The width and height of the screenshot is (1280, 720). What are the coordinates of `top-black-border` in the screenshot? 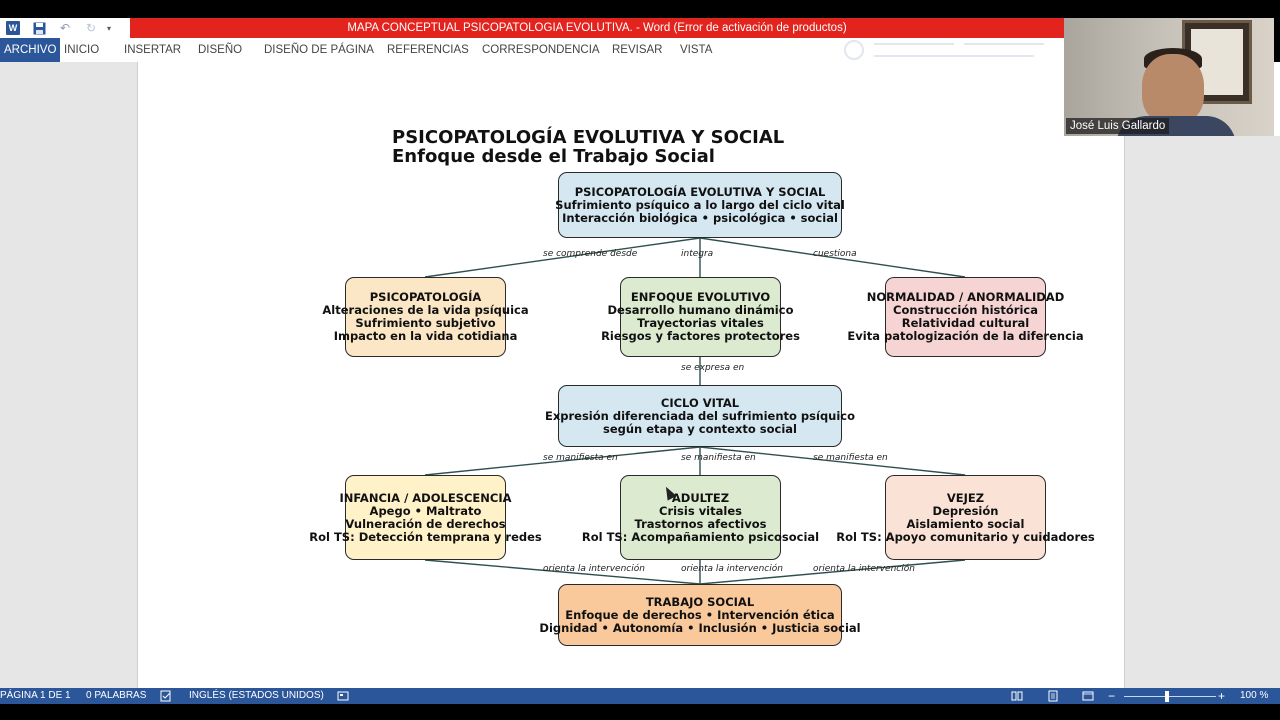 It's located at (640, 9).